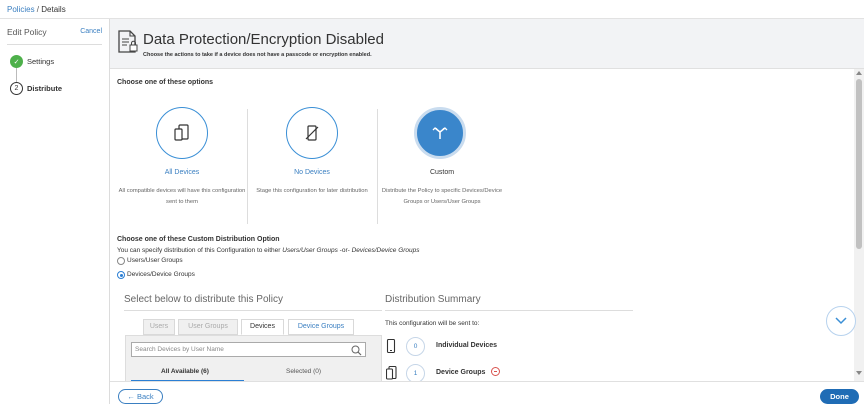 This screenshot has width=864, height=404. Describe the element at coordinates (91, 31) in the screenshot. I see `cancel-link: Cancel` at that location.